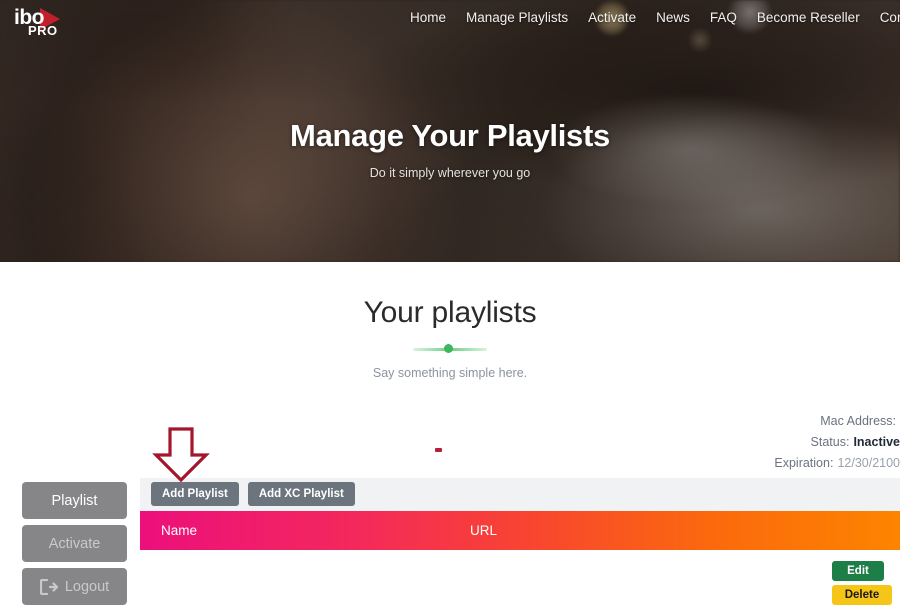  I want to click on sidebar-item-label: Playlist, so click(74, 500).